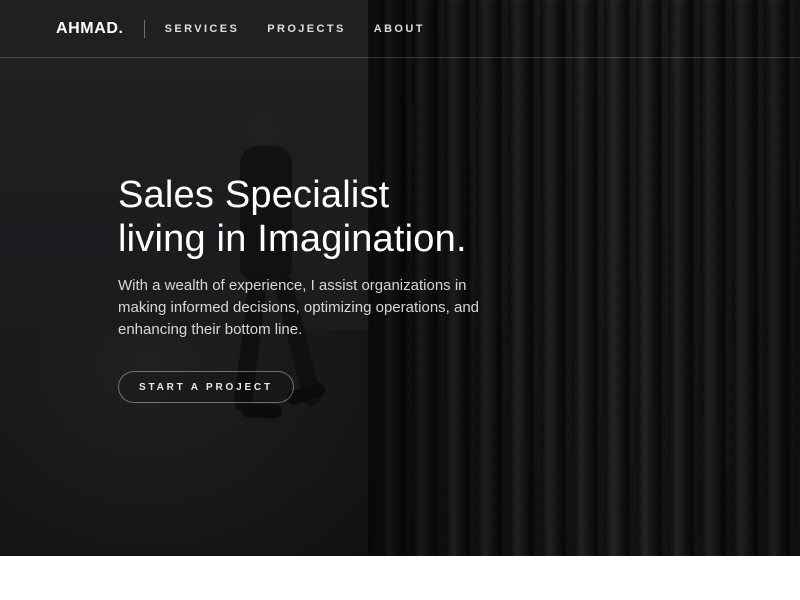 The width and height of the screenshot is (800, 600). I want to click on nav-link-about: ABOUT, so click(399, 29).